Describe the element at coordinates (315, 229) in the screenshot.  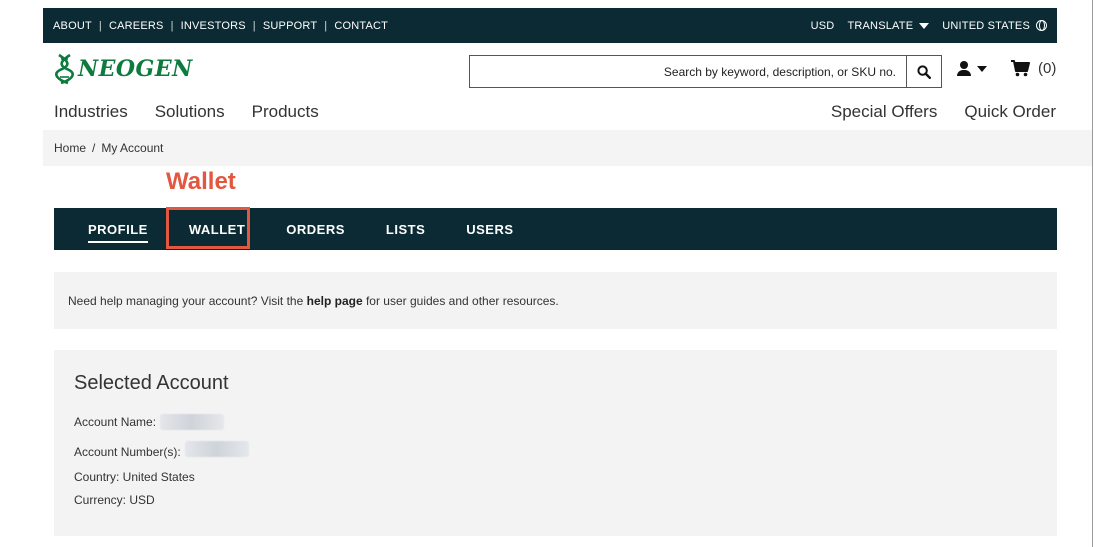
I see `tab-orders: ORDERS` at that location.